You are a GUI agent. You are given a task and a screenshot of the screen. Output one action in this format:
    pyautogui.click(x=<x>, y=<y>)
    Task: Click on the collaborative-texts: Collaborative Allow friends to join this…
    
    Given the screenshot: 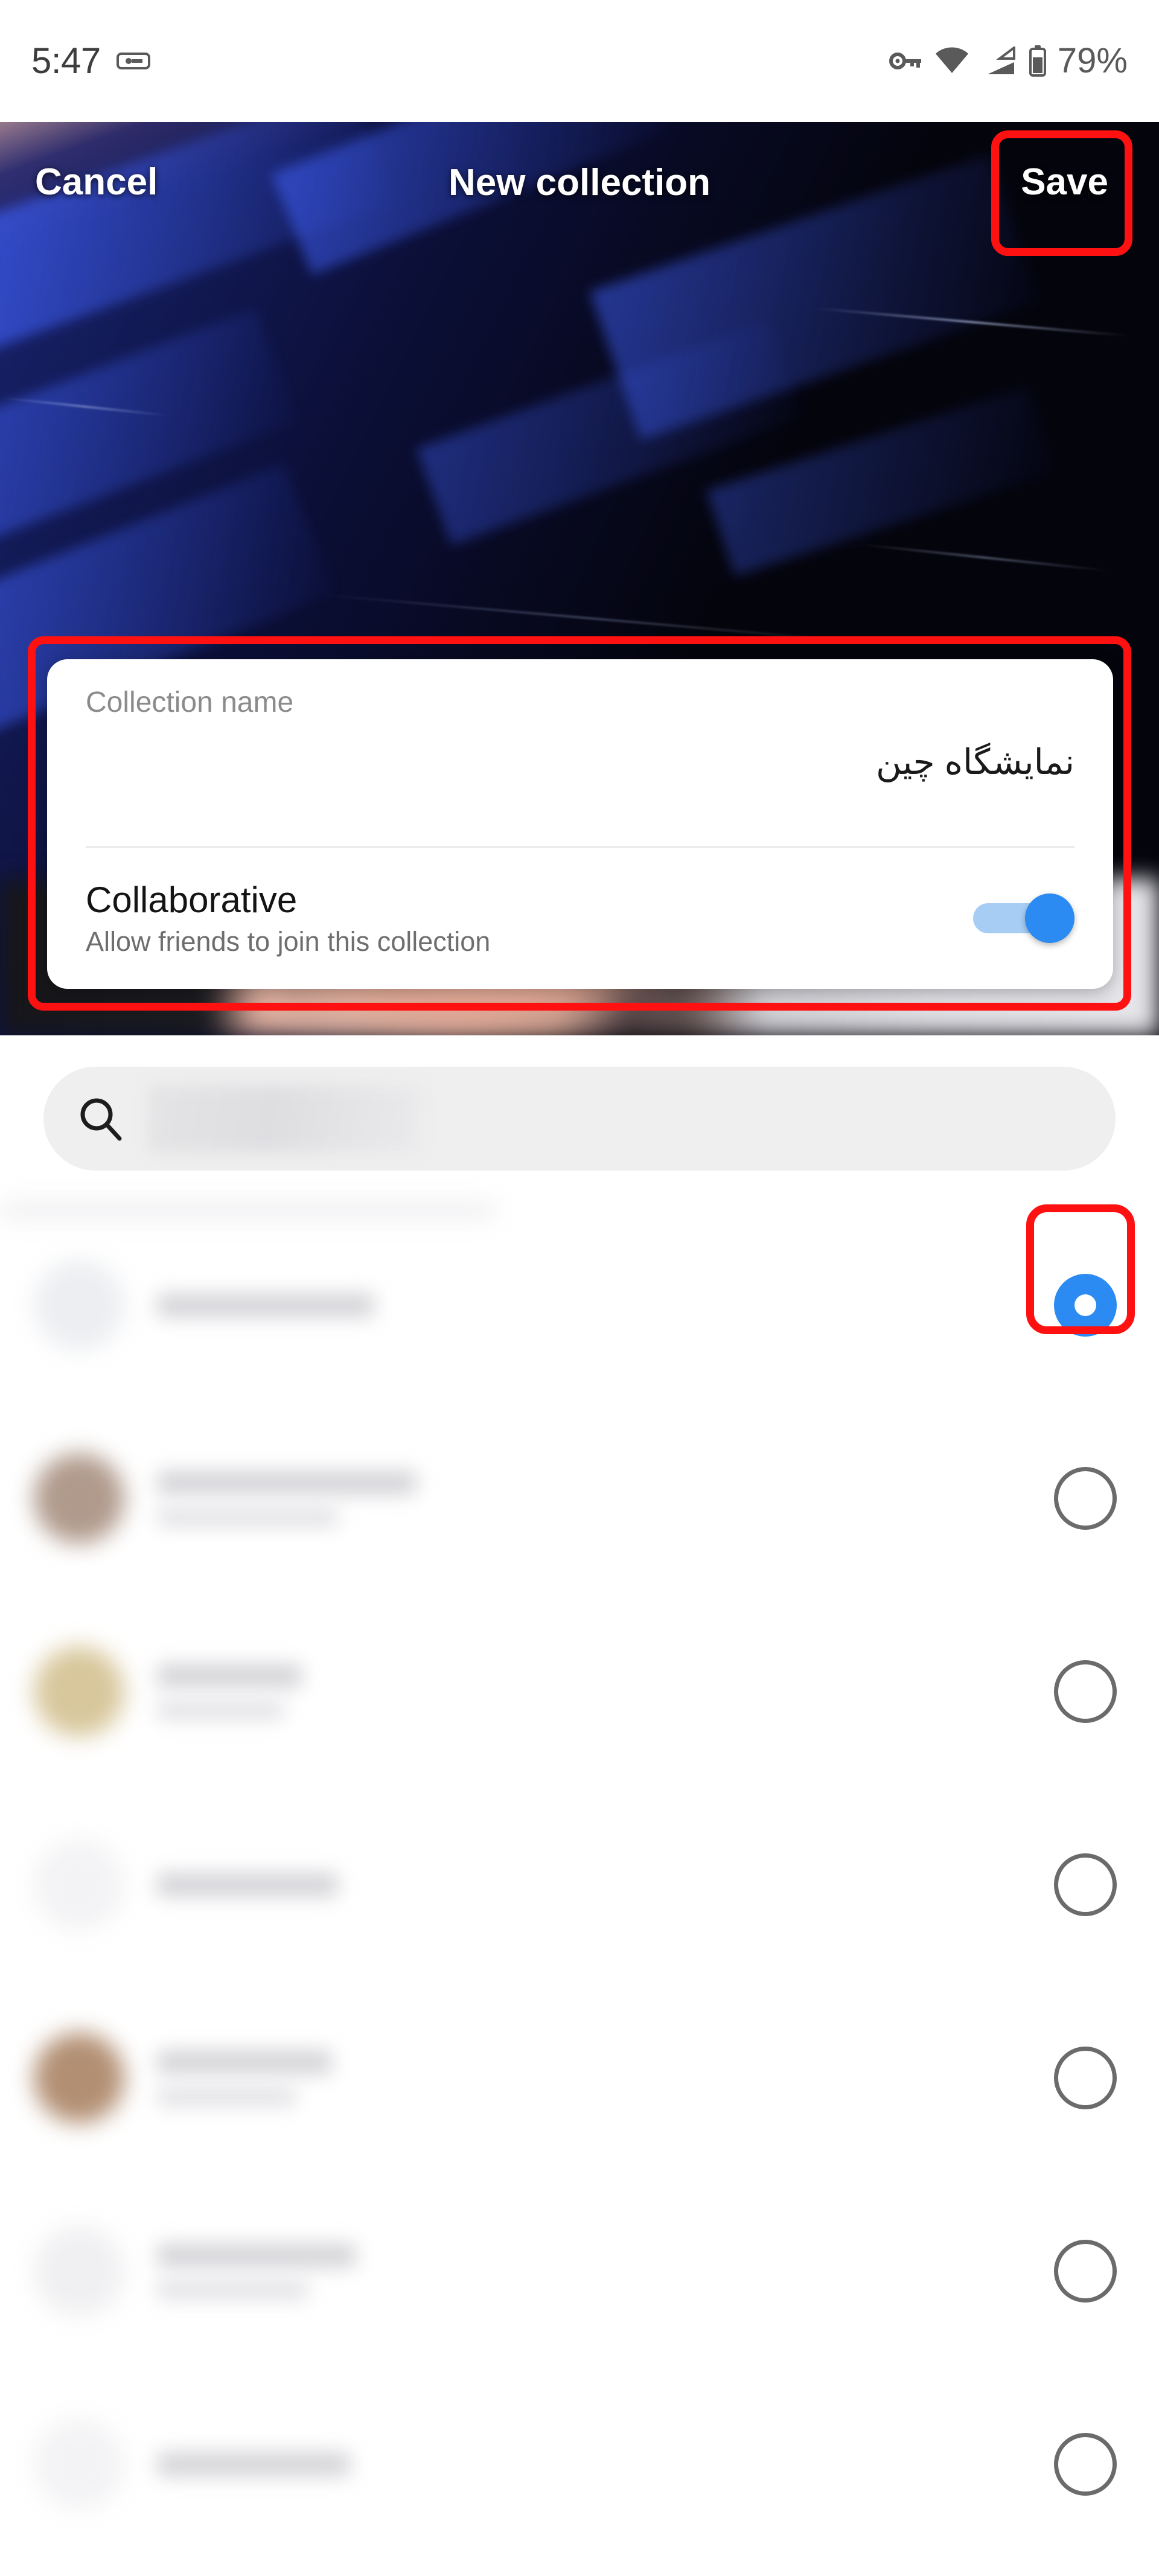 What is the action you would take?
    pyautogui.click(x=288, y=918)
    